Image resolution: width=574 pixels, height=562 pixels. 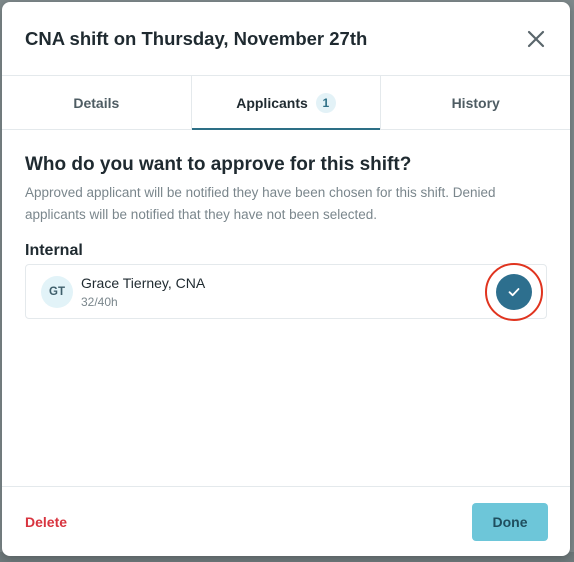 I want to click on modal-title: CNA shift on Thursday, November 27th, so click(x=196, y=38).